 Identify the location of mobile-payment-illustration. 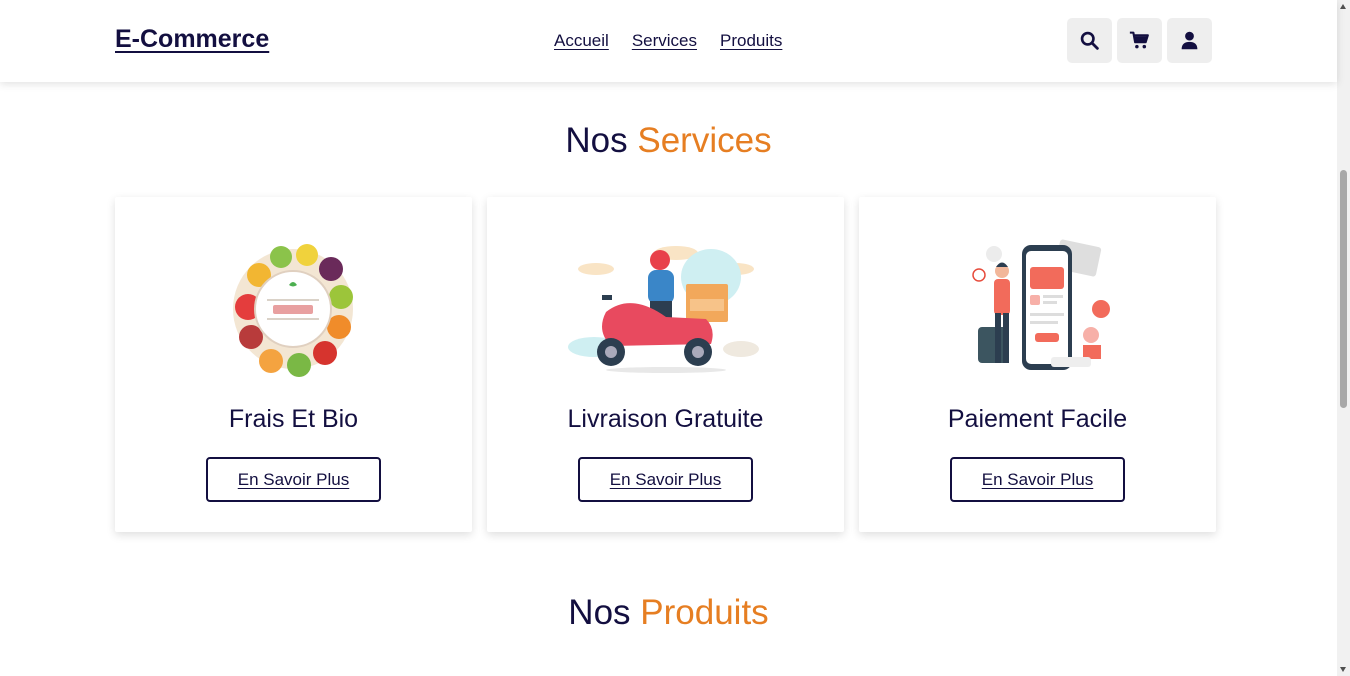
(1037, 309).